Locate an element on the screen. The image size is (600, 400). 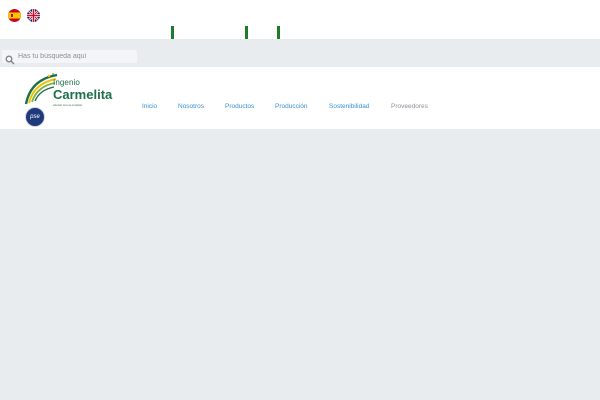
search-icon is located at coordinates (10, 58).